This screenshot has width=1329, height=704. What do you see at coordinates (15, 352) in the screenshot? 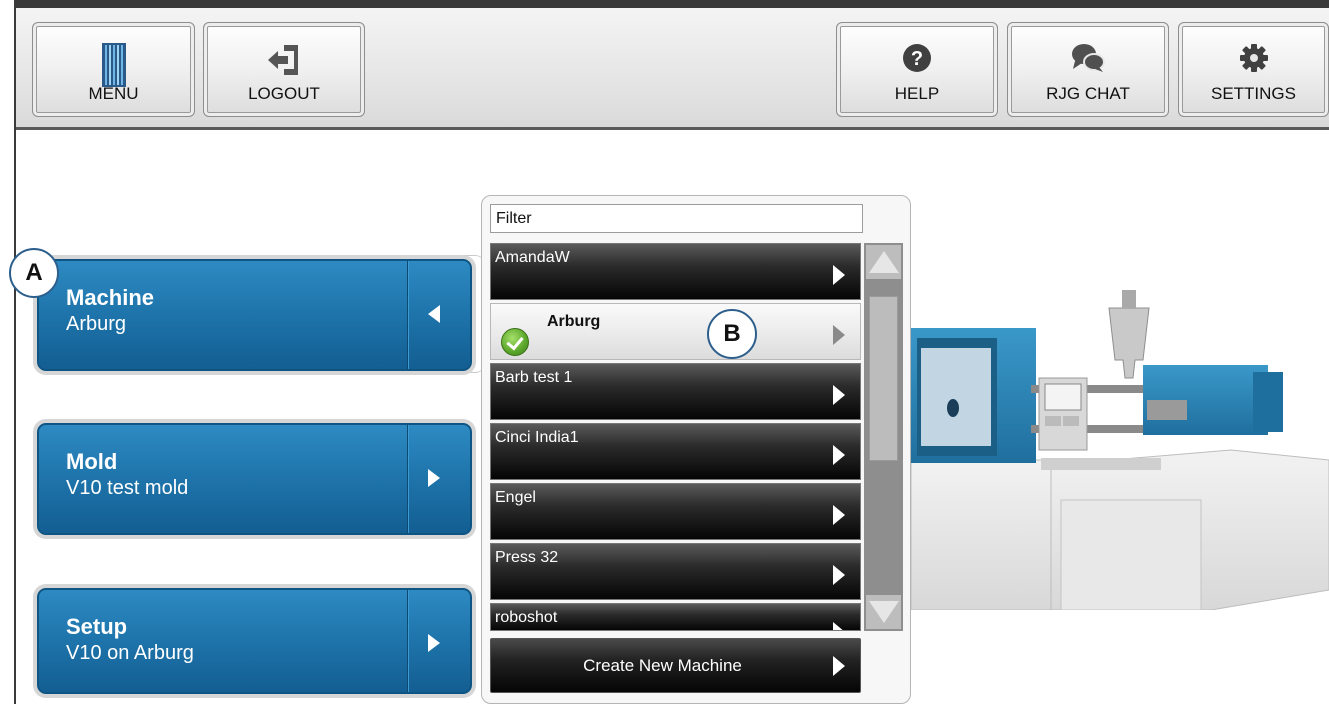
I see `page-left-border` at bounding box center [15, 352].